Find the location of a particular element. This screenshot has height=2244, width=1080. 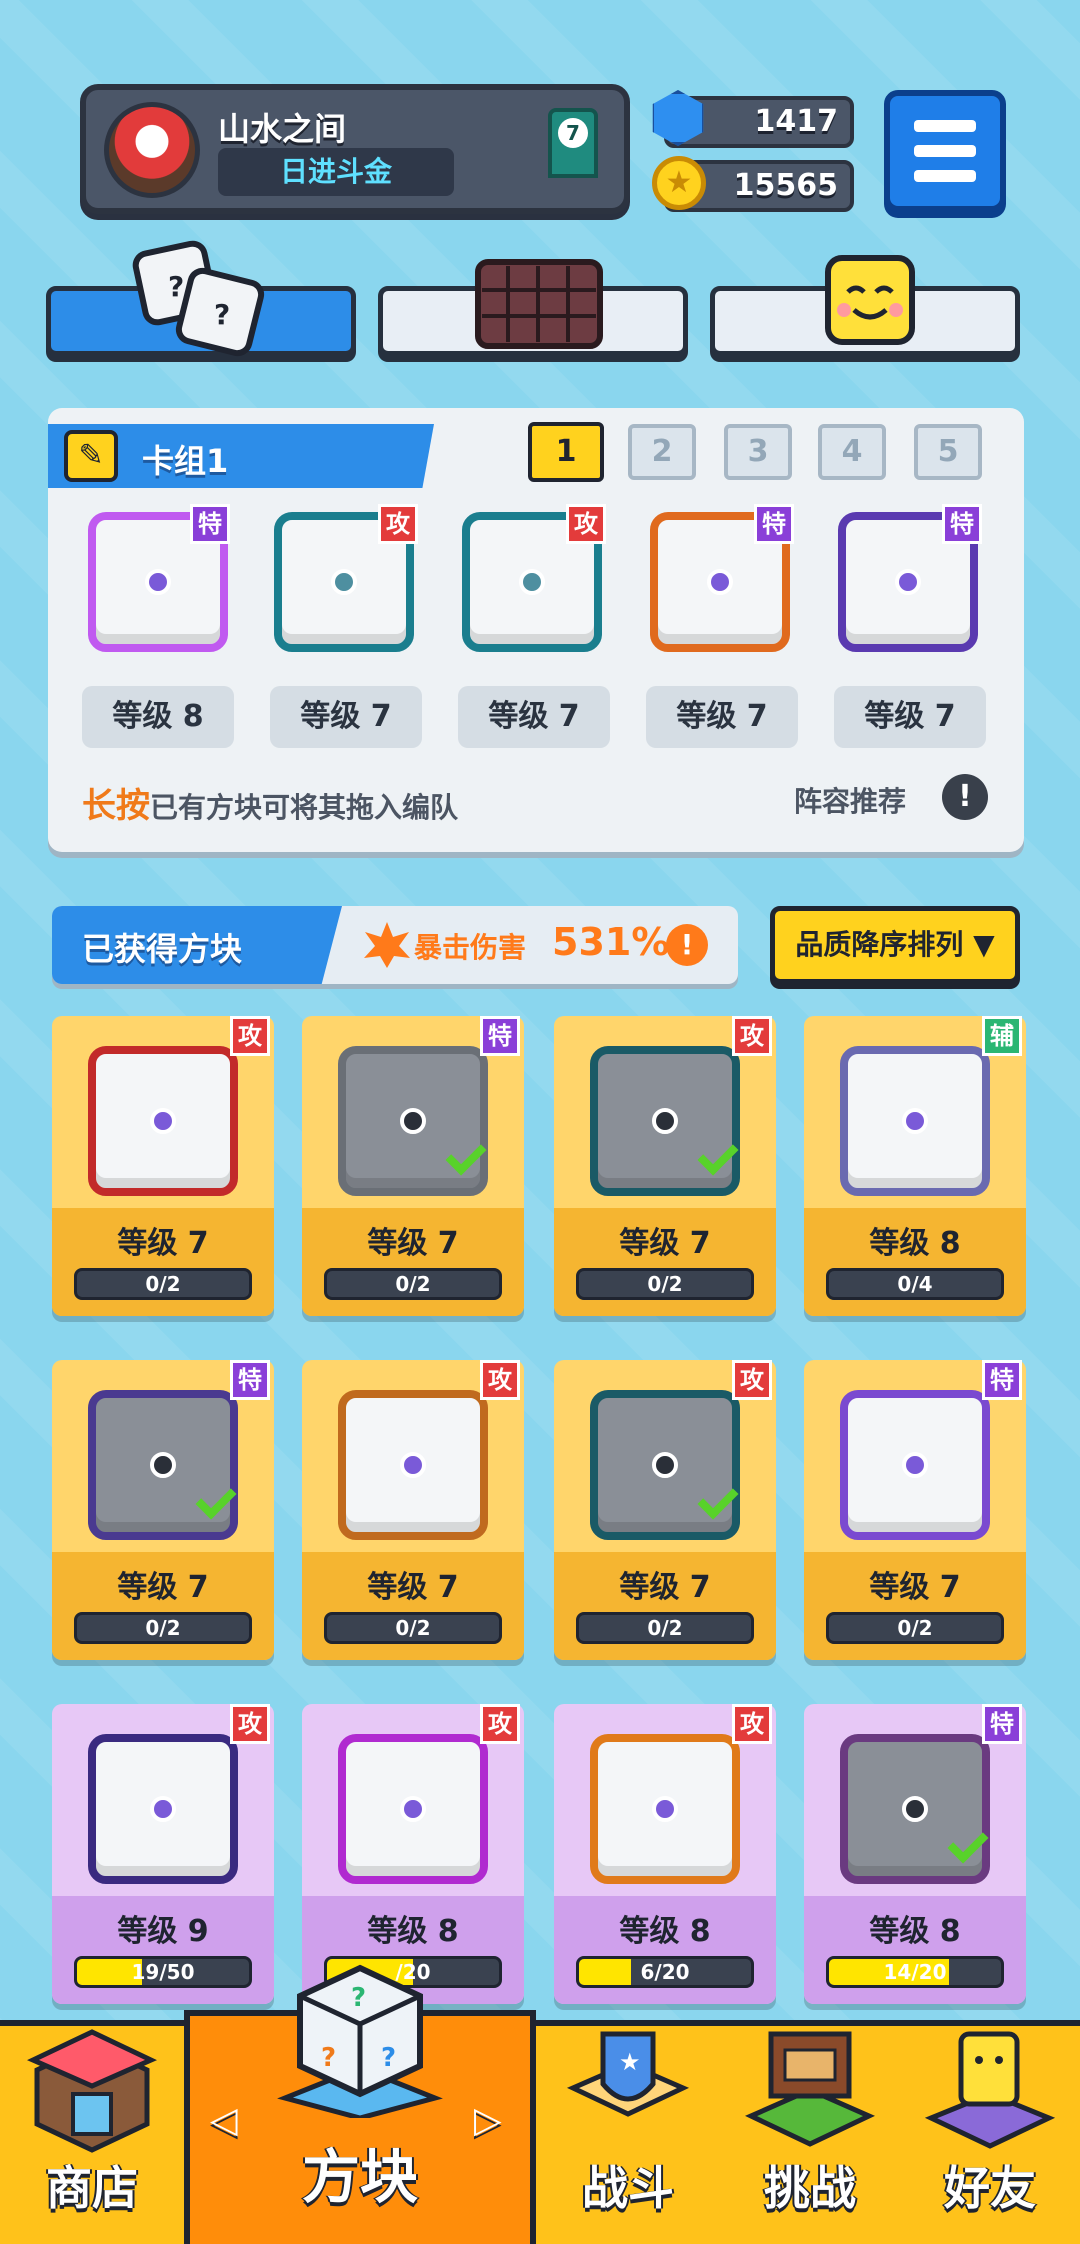

owned-block-card: 攻等级 8 6/20 is located at coordinates (665, 1854).